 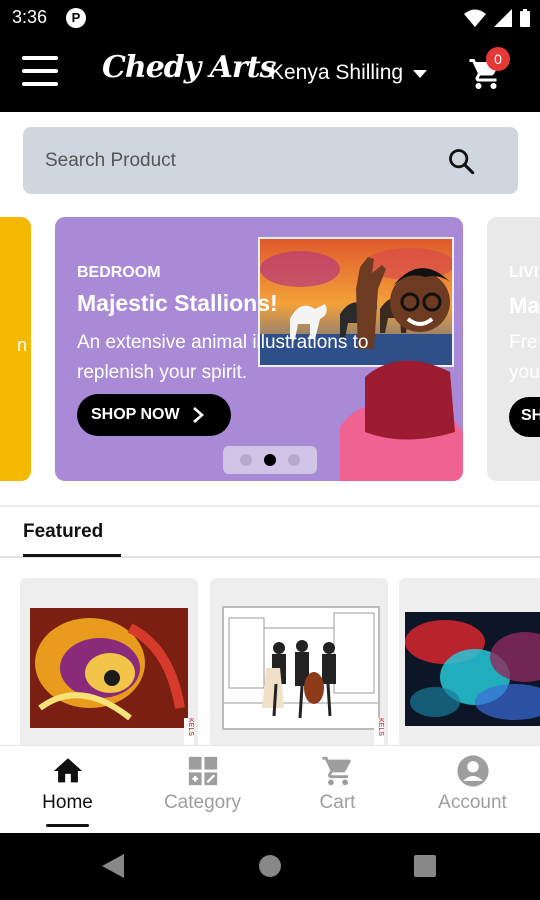 I want to click on section-divider, so click(x=270, y=506).